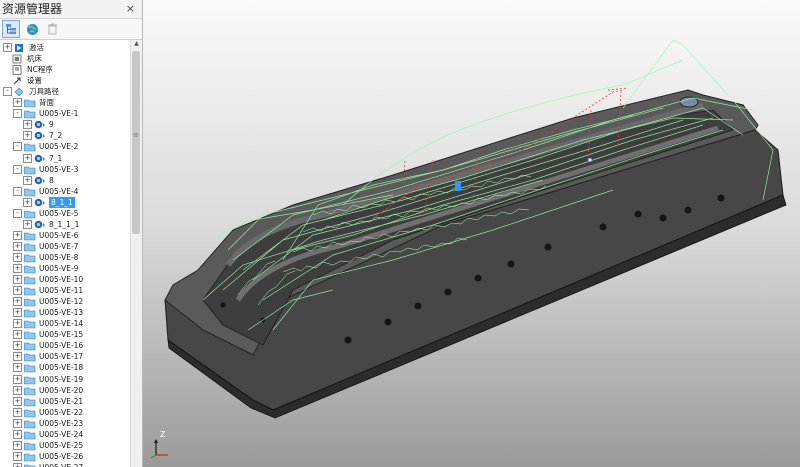  I want to click on tree-item: + U005-VE-12, so click(48, 301).